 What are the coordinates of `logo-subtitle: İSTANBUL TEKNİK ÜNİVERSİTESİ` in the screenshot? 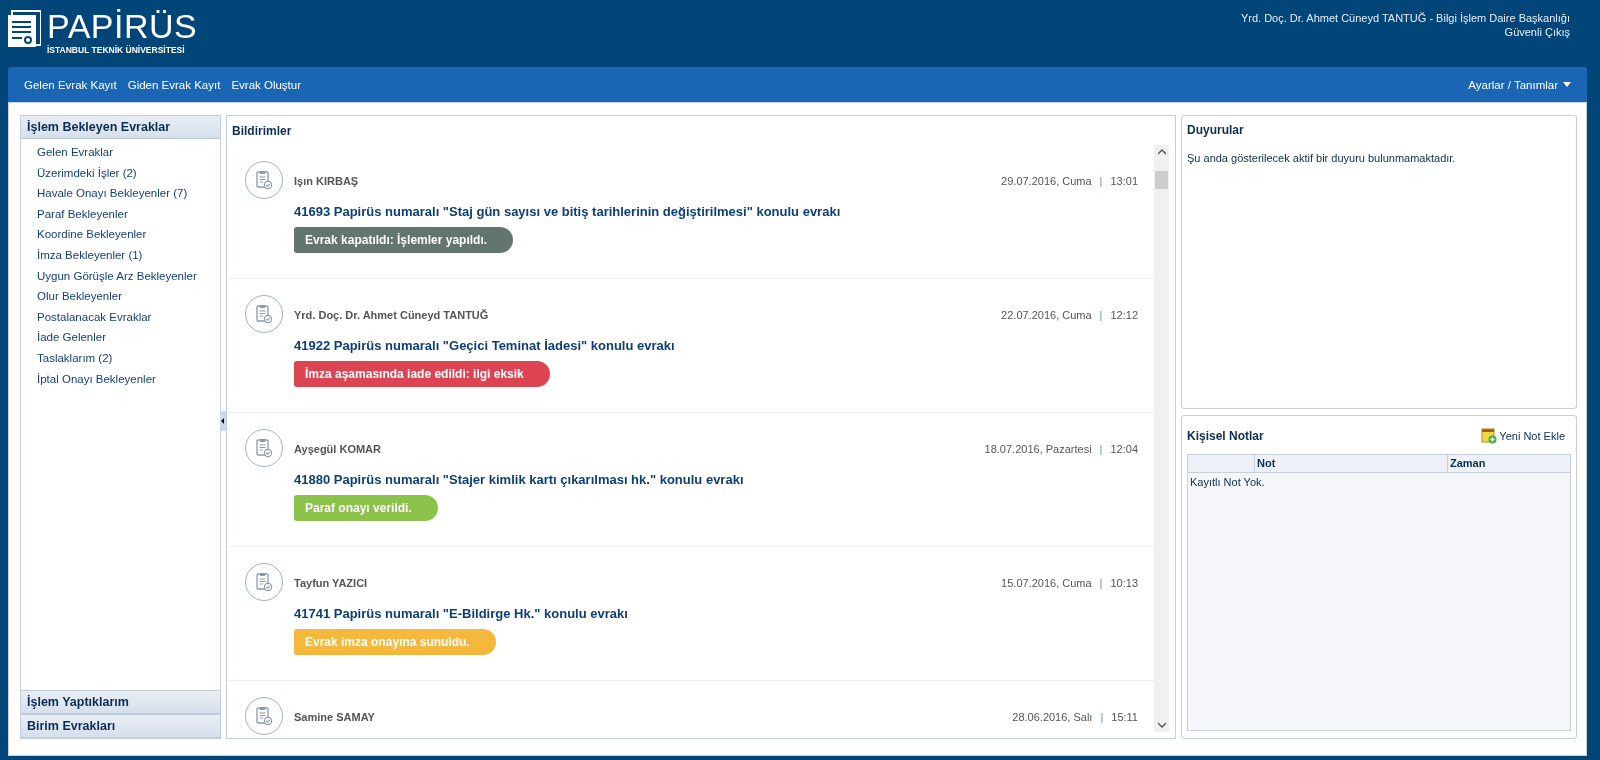 It's located at (116, 50).